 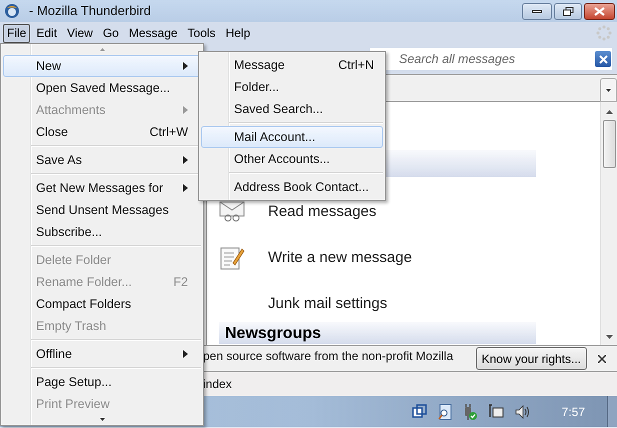 What do you see at coordinates (328, 356) in the screenshot?
I see `notification-text: pen source software from the non-profit Mozilla` at bounding box center [328, 356].